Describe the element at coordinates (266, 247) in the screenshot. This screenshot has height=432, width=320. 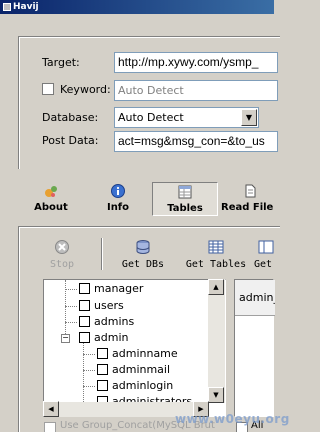
I see `columns-icon` at that location.